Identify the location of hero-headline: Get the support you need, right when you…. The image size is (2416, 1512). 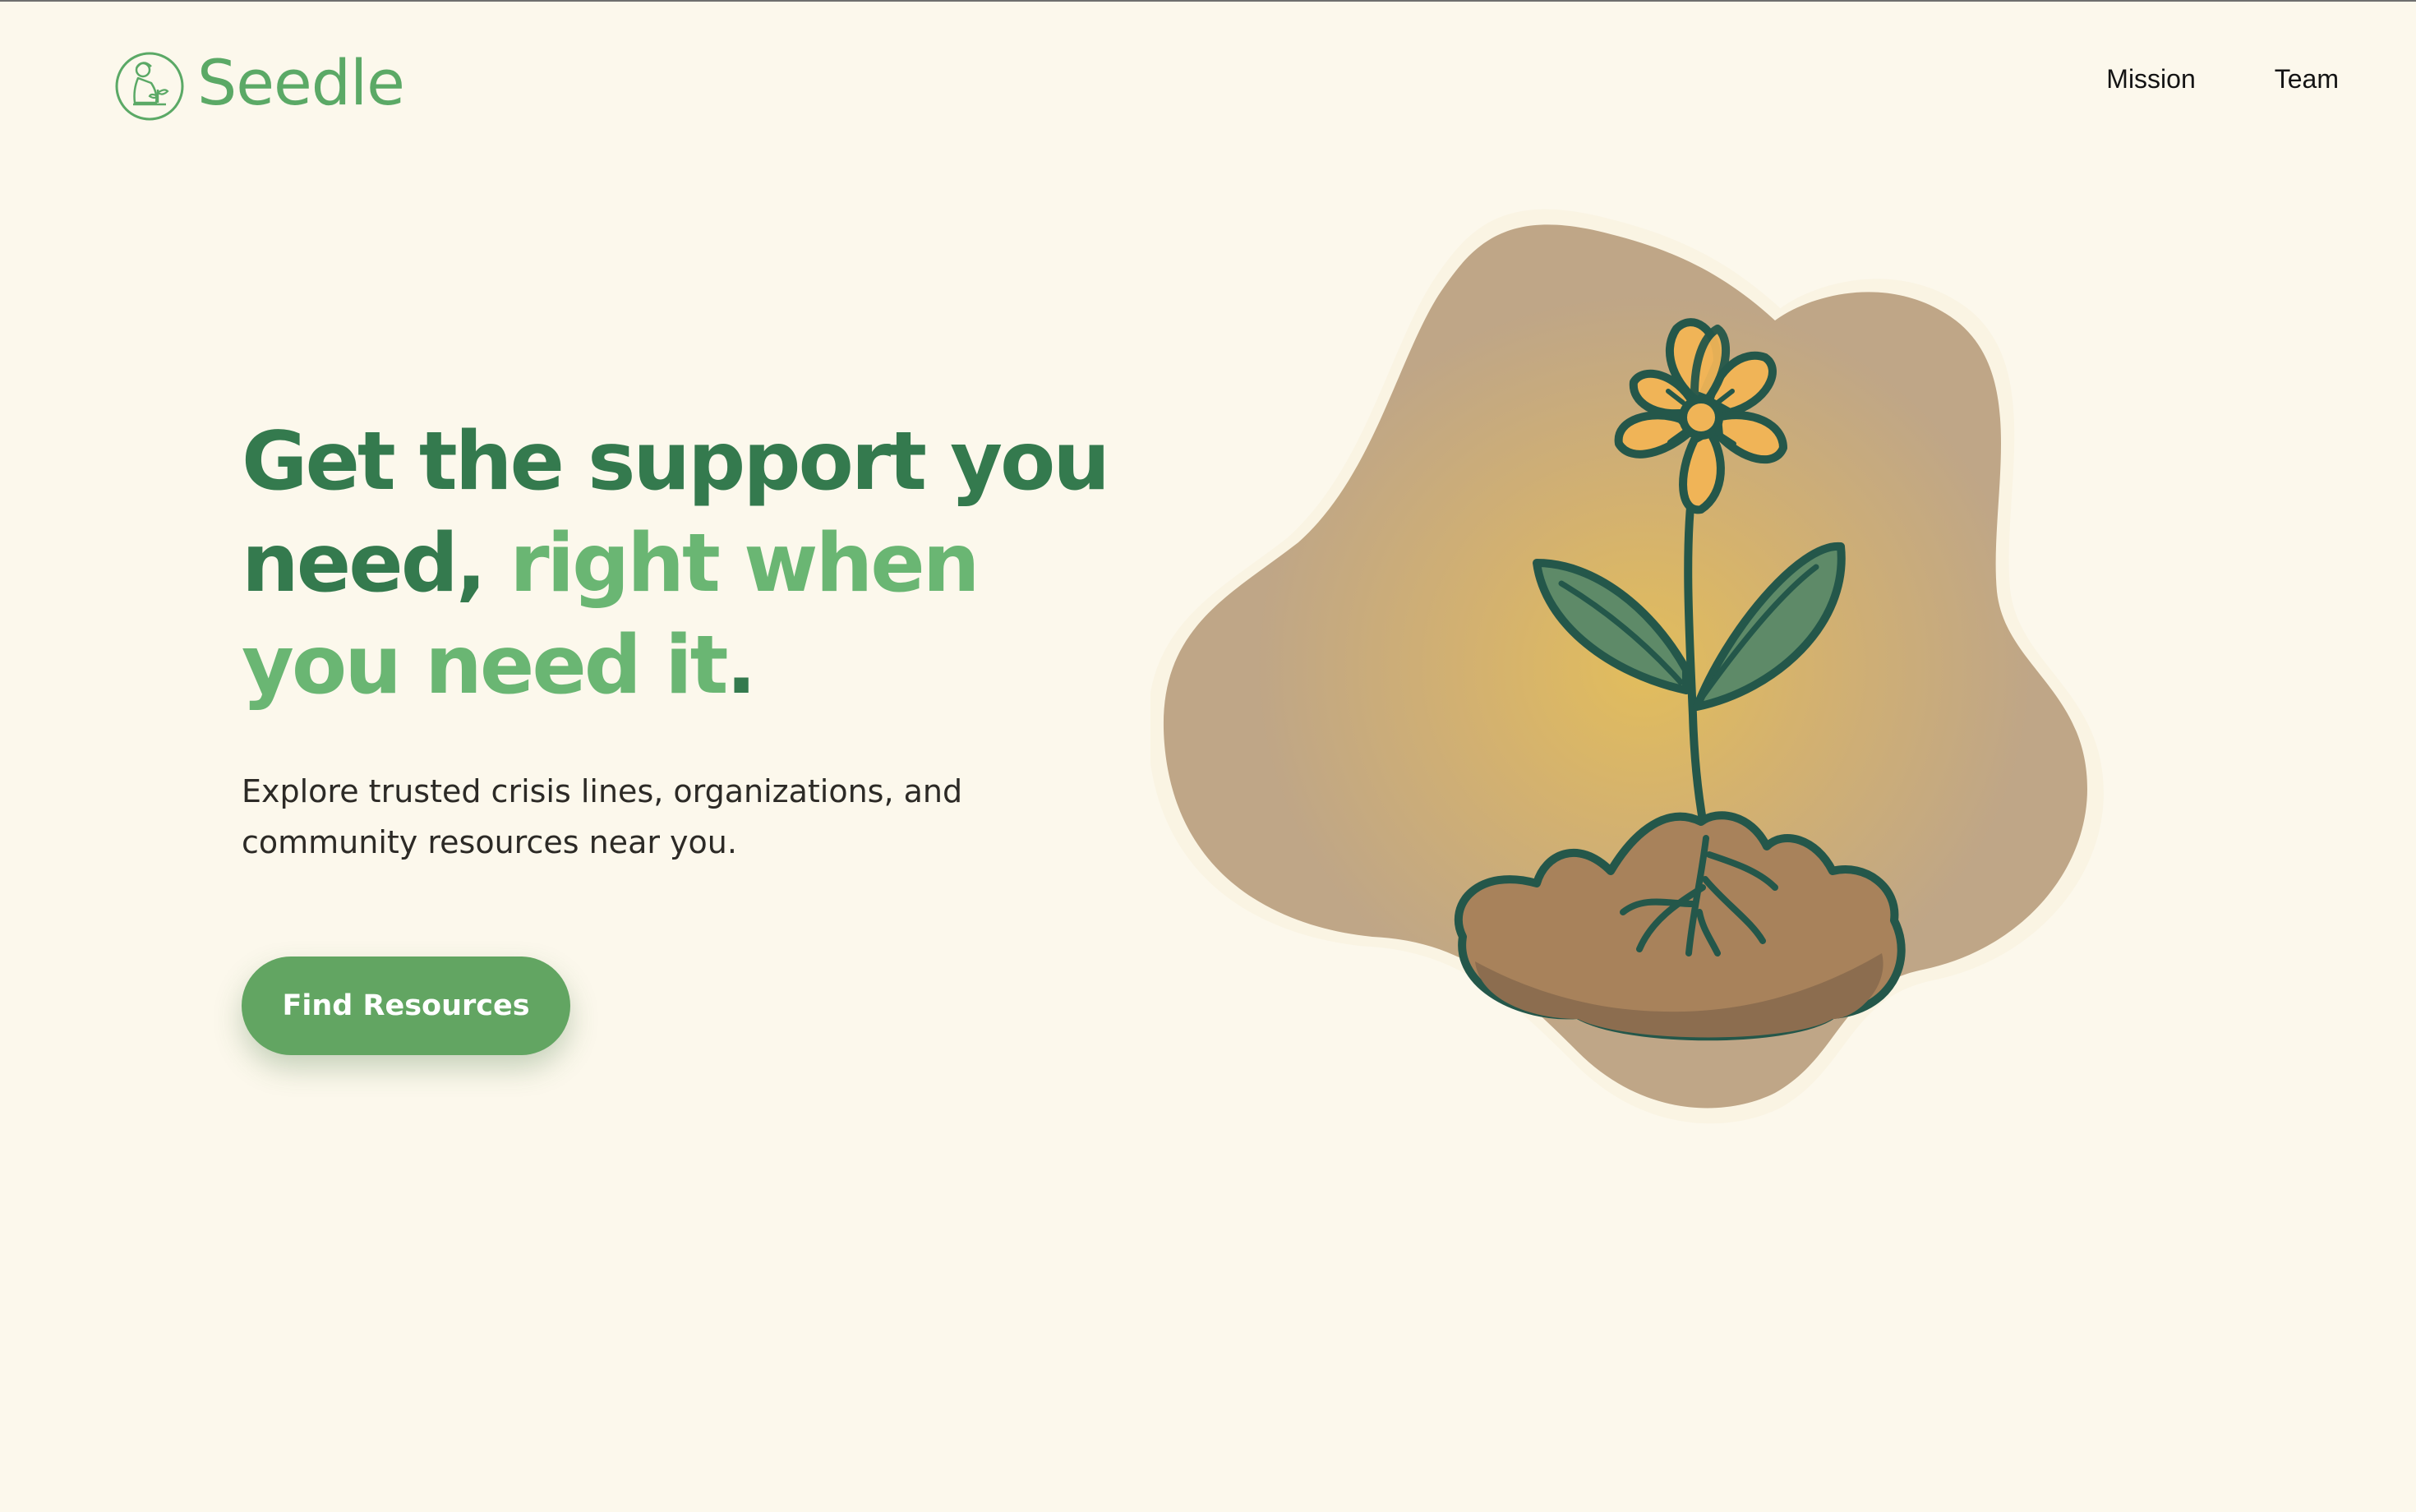
(694, 564).